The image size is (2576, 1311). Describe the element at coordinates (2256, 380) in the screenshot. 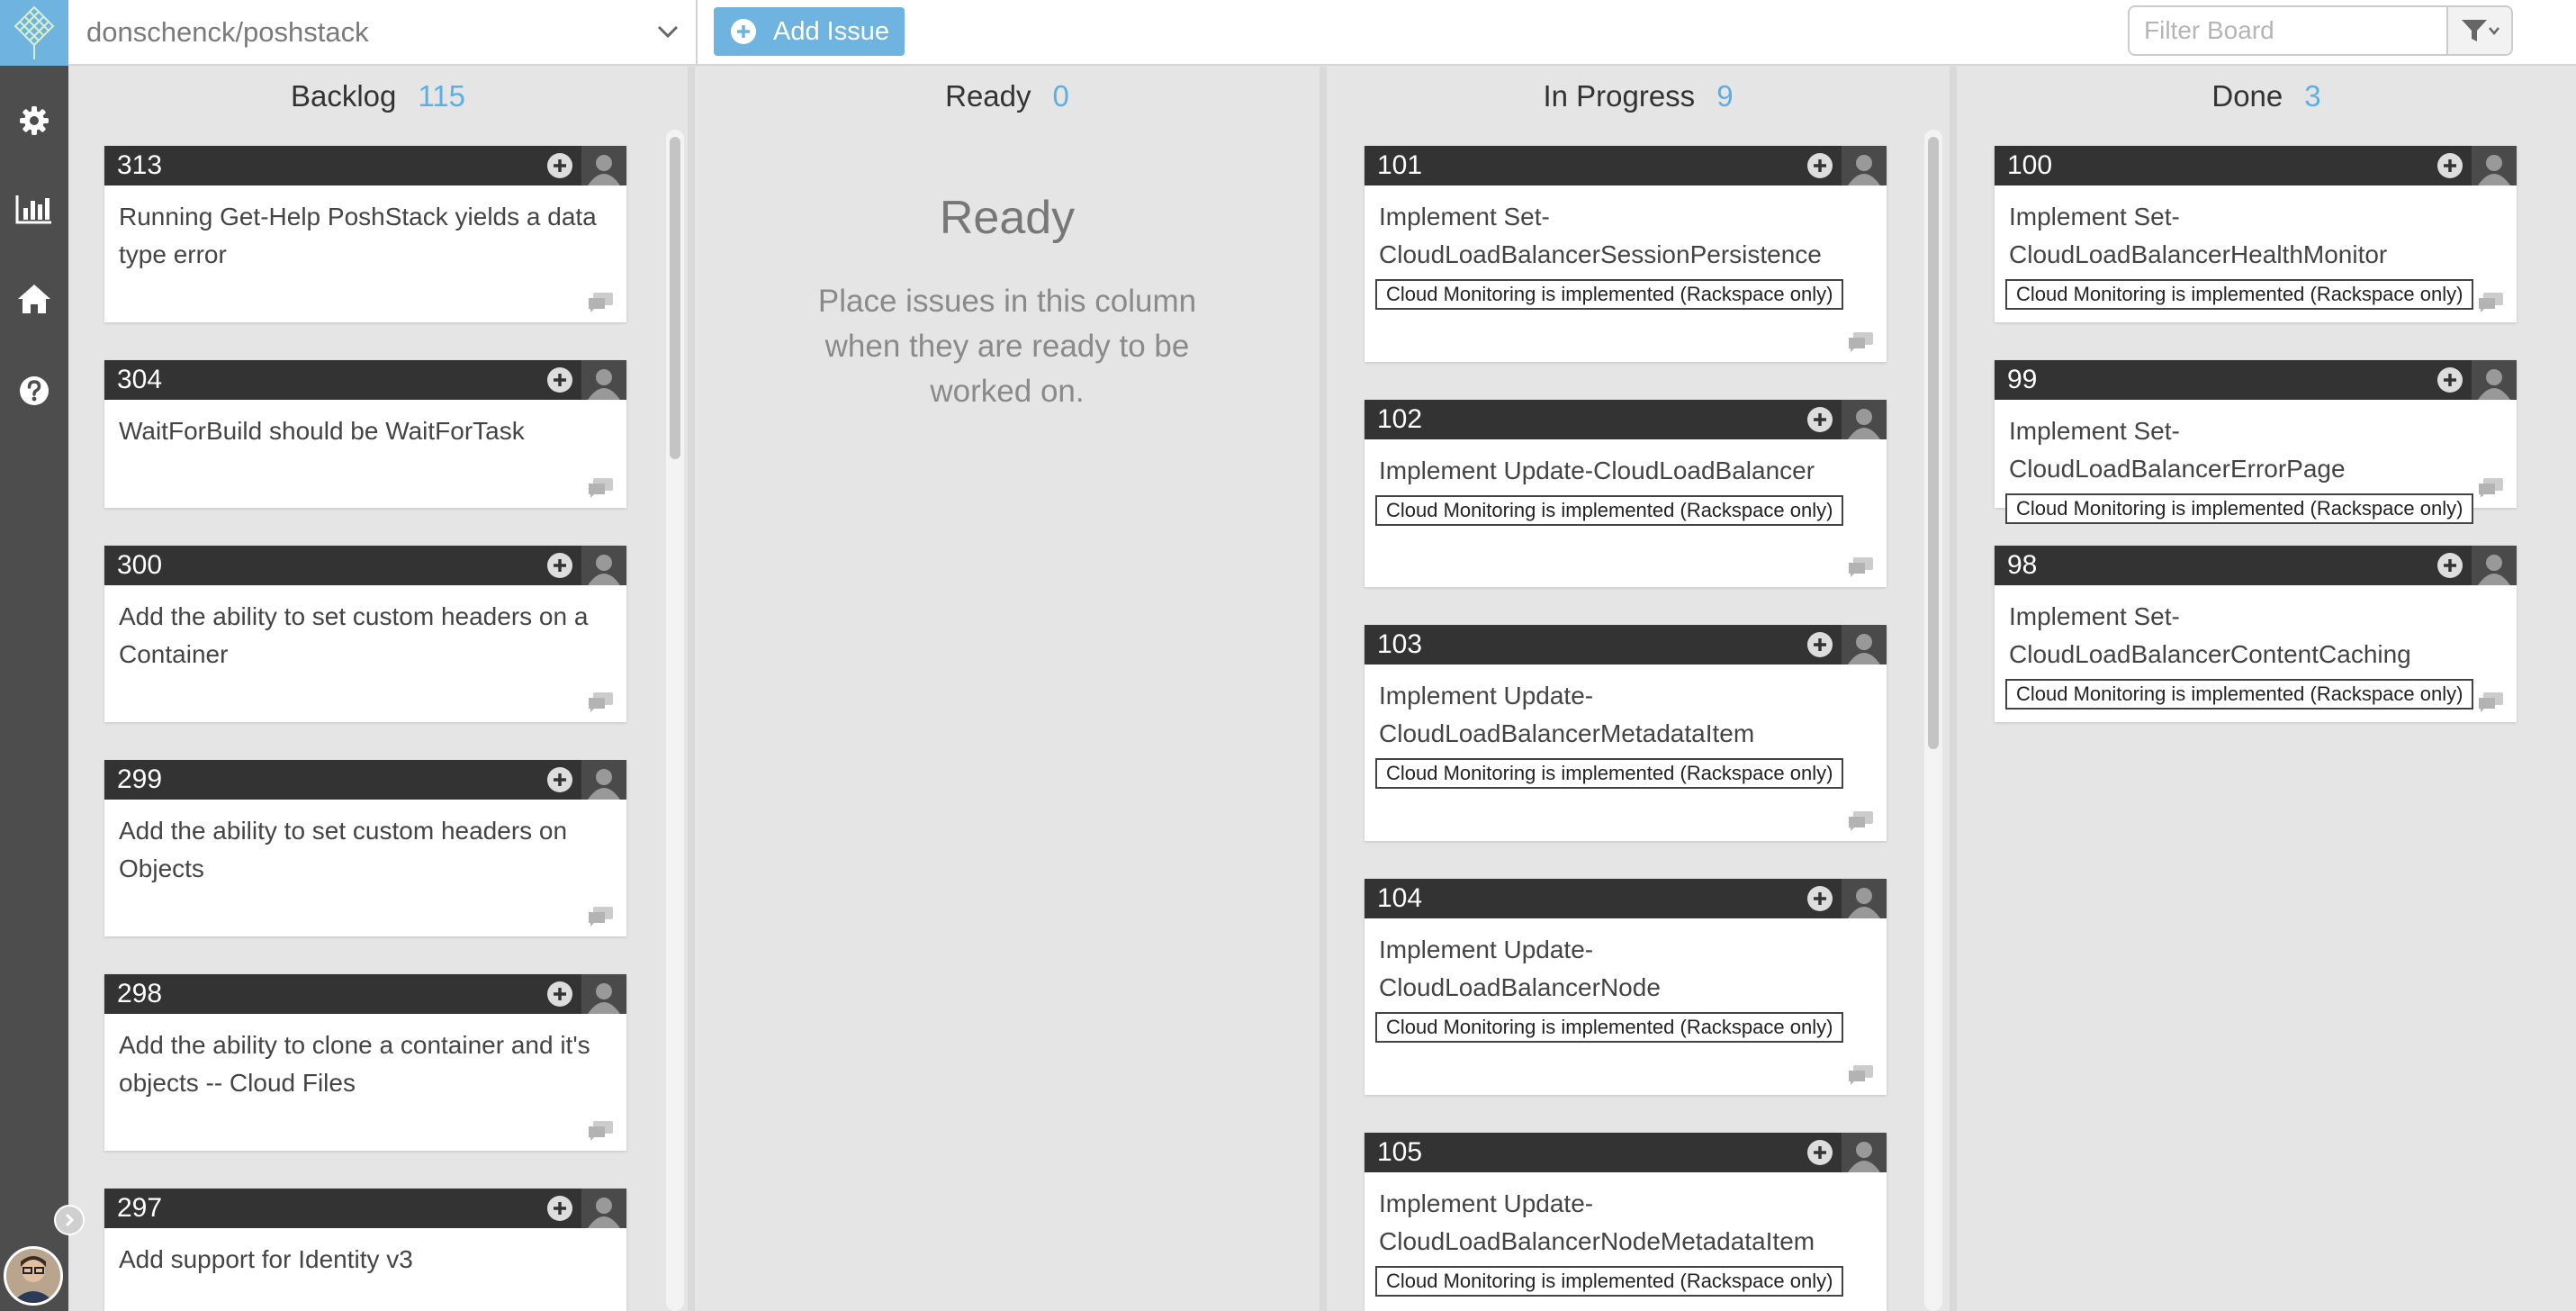

I see `card-header: 99` at that location.